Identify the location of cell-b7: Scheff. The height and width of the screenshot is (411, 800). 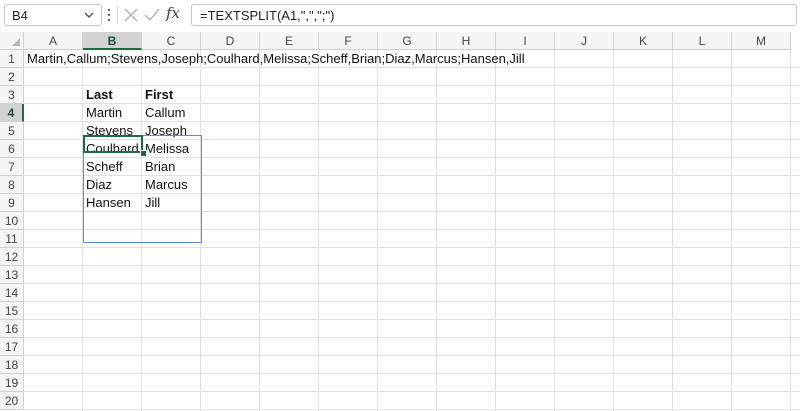
(104, 167).